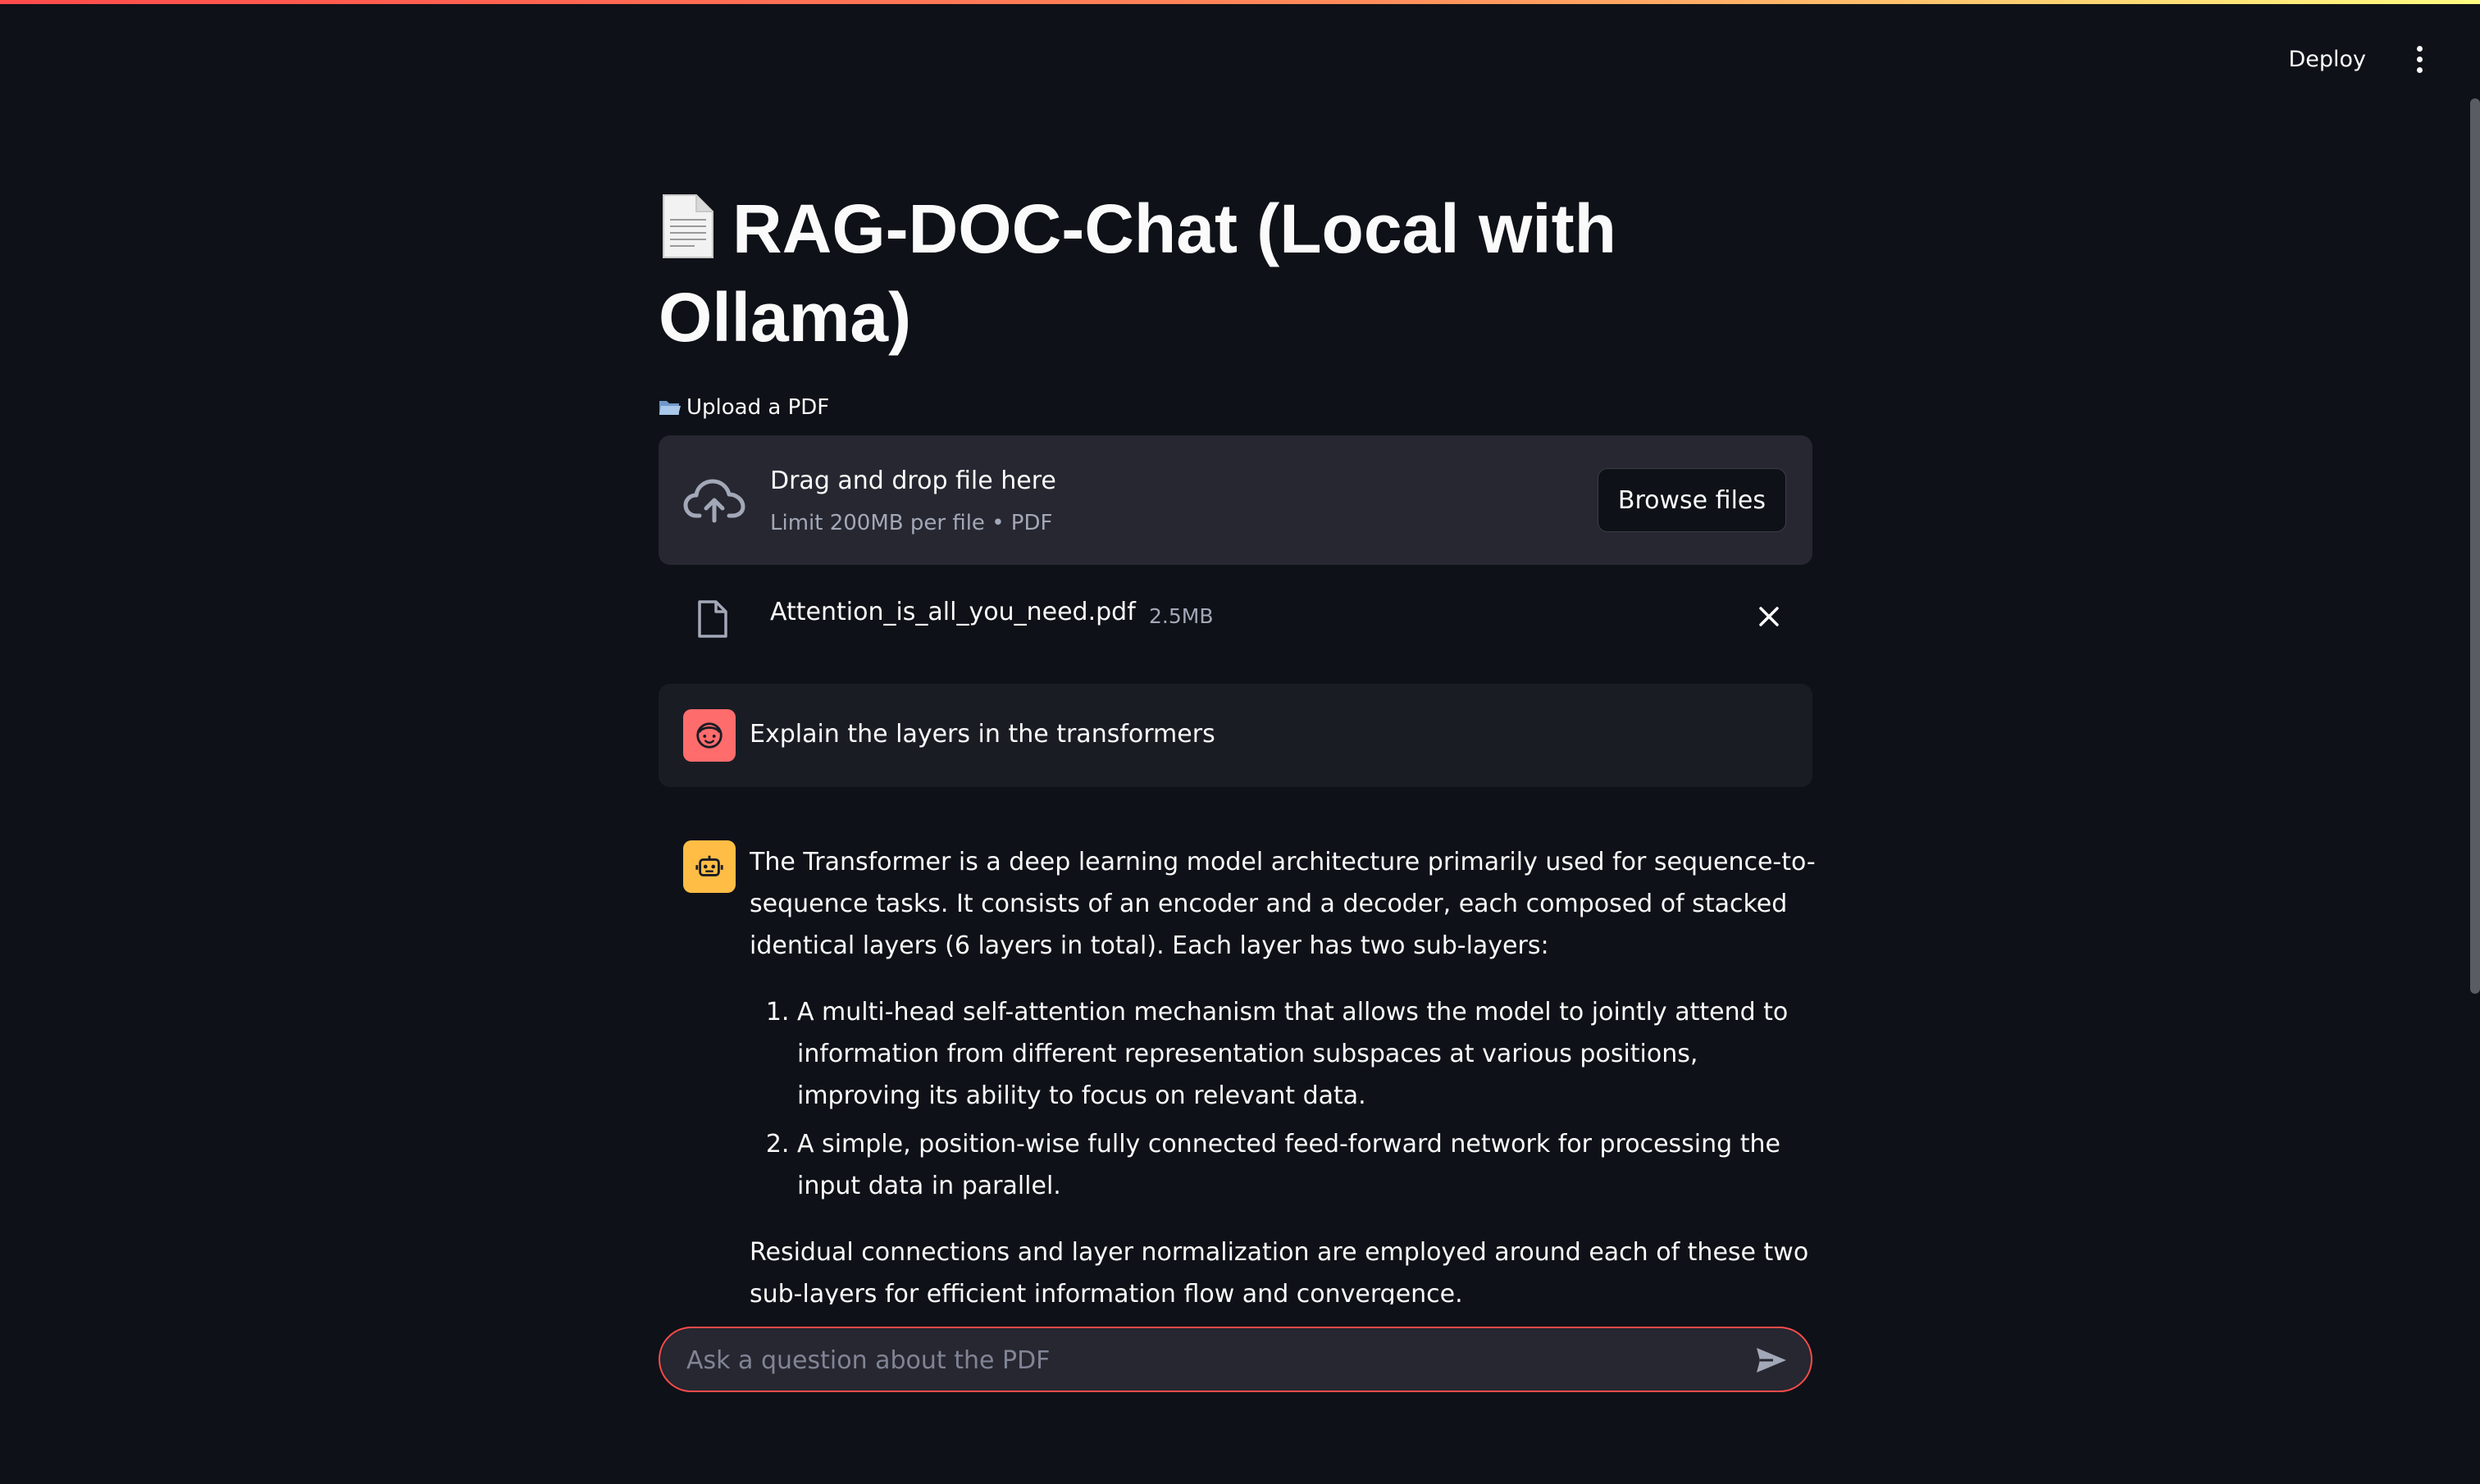 The height and width of the screenshot is (1484, 2480). I want to click on top-decoration-bar, so click(1240, 2).